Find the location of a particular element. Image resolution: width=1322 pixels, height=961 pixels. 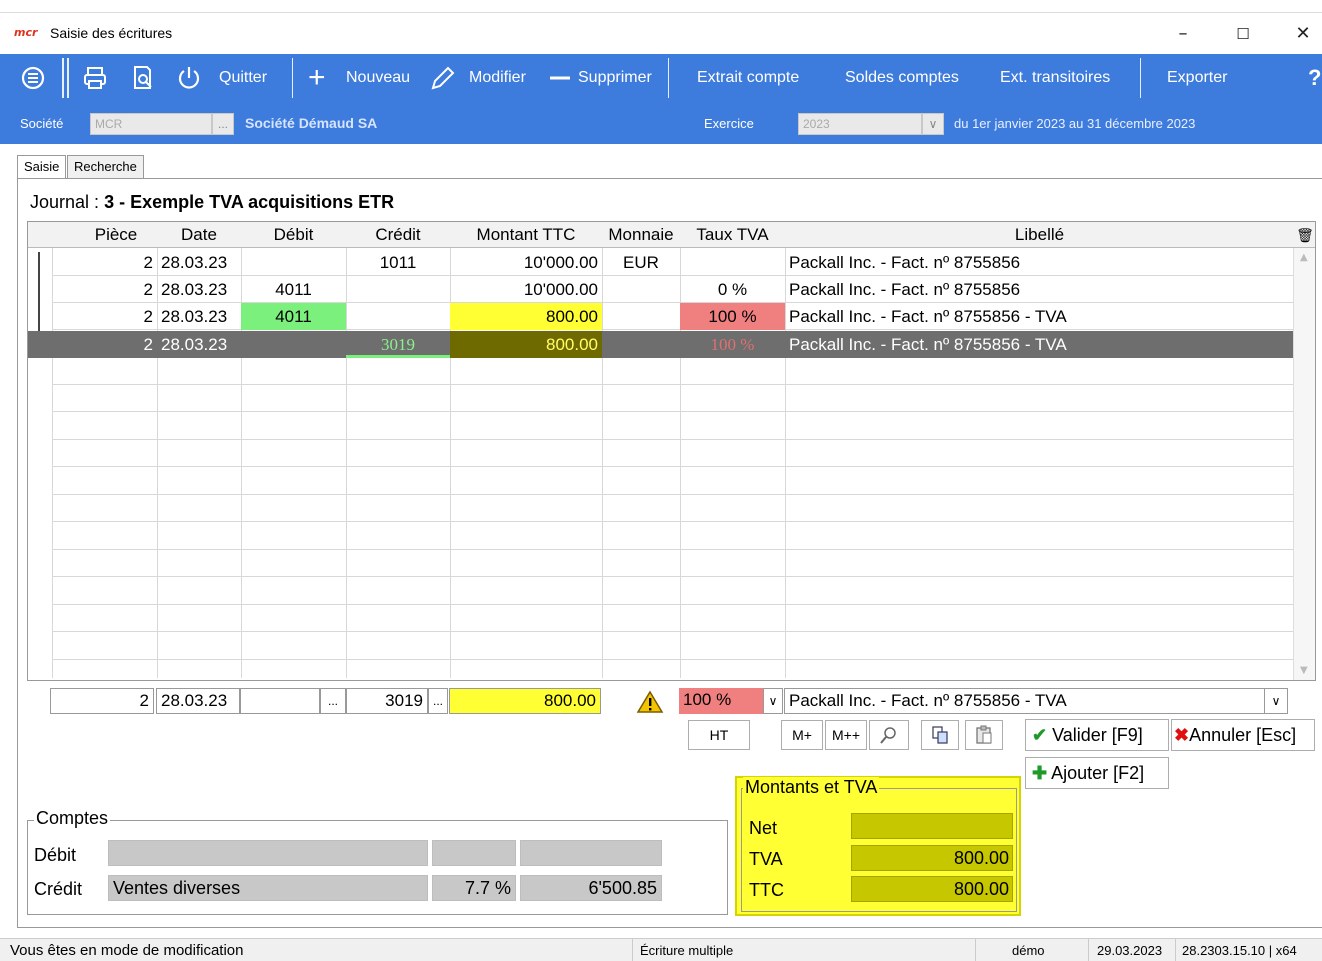

minimize-button: – is located at coordinates (1183, 34).